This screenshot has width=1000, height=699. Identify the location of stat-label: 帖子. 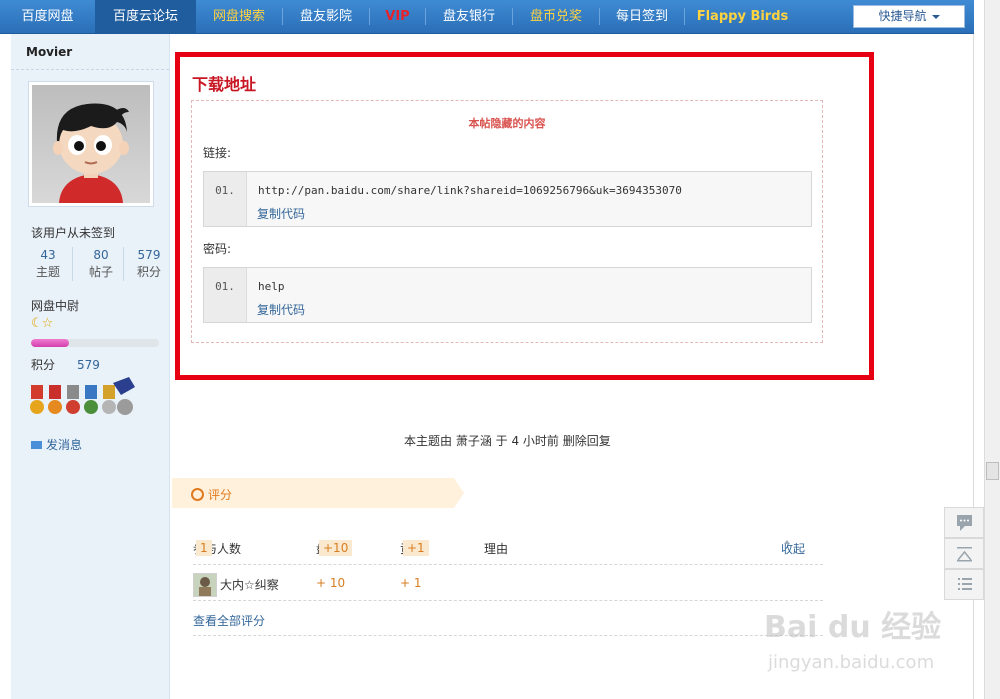
(100, 272).